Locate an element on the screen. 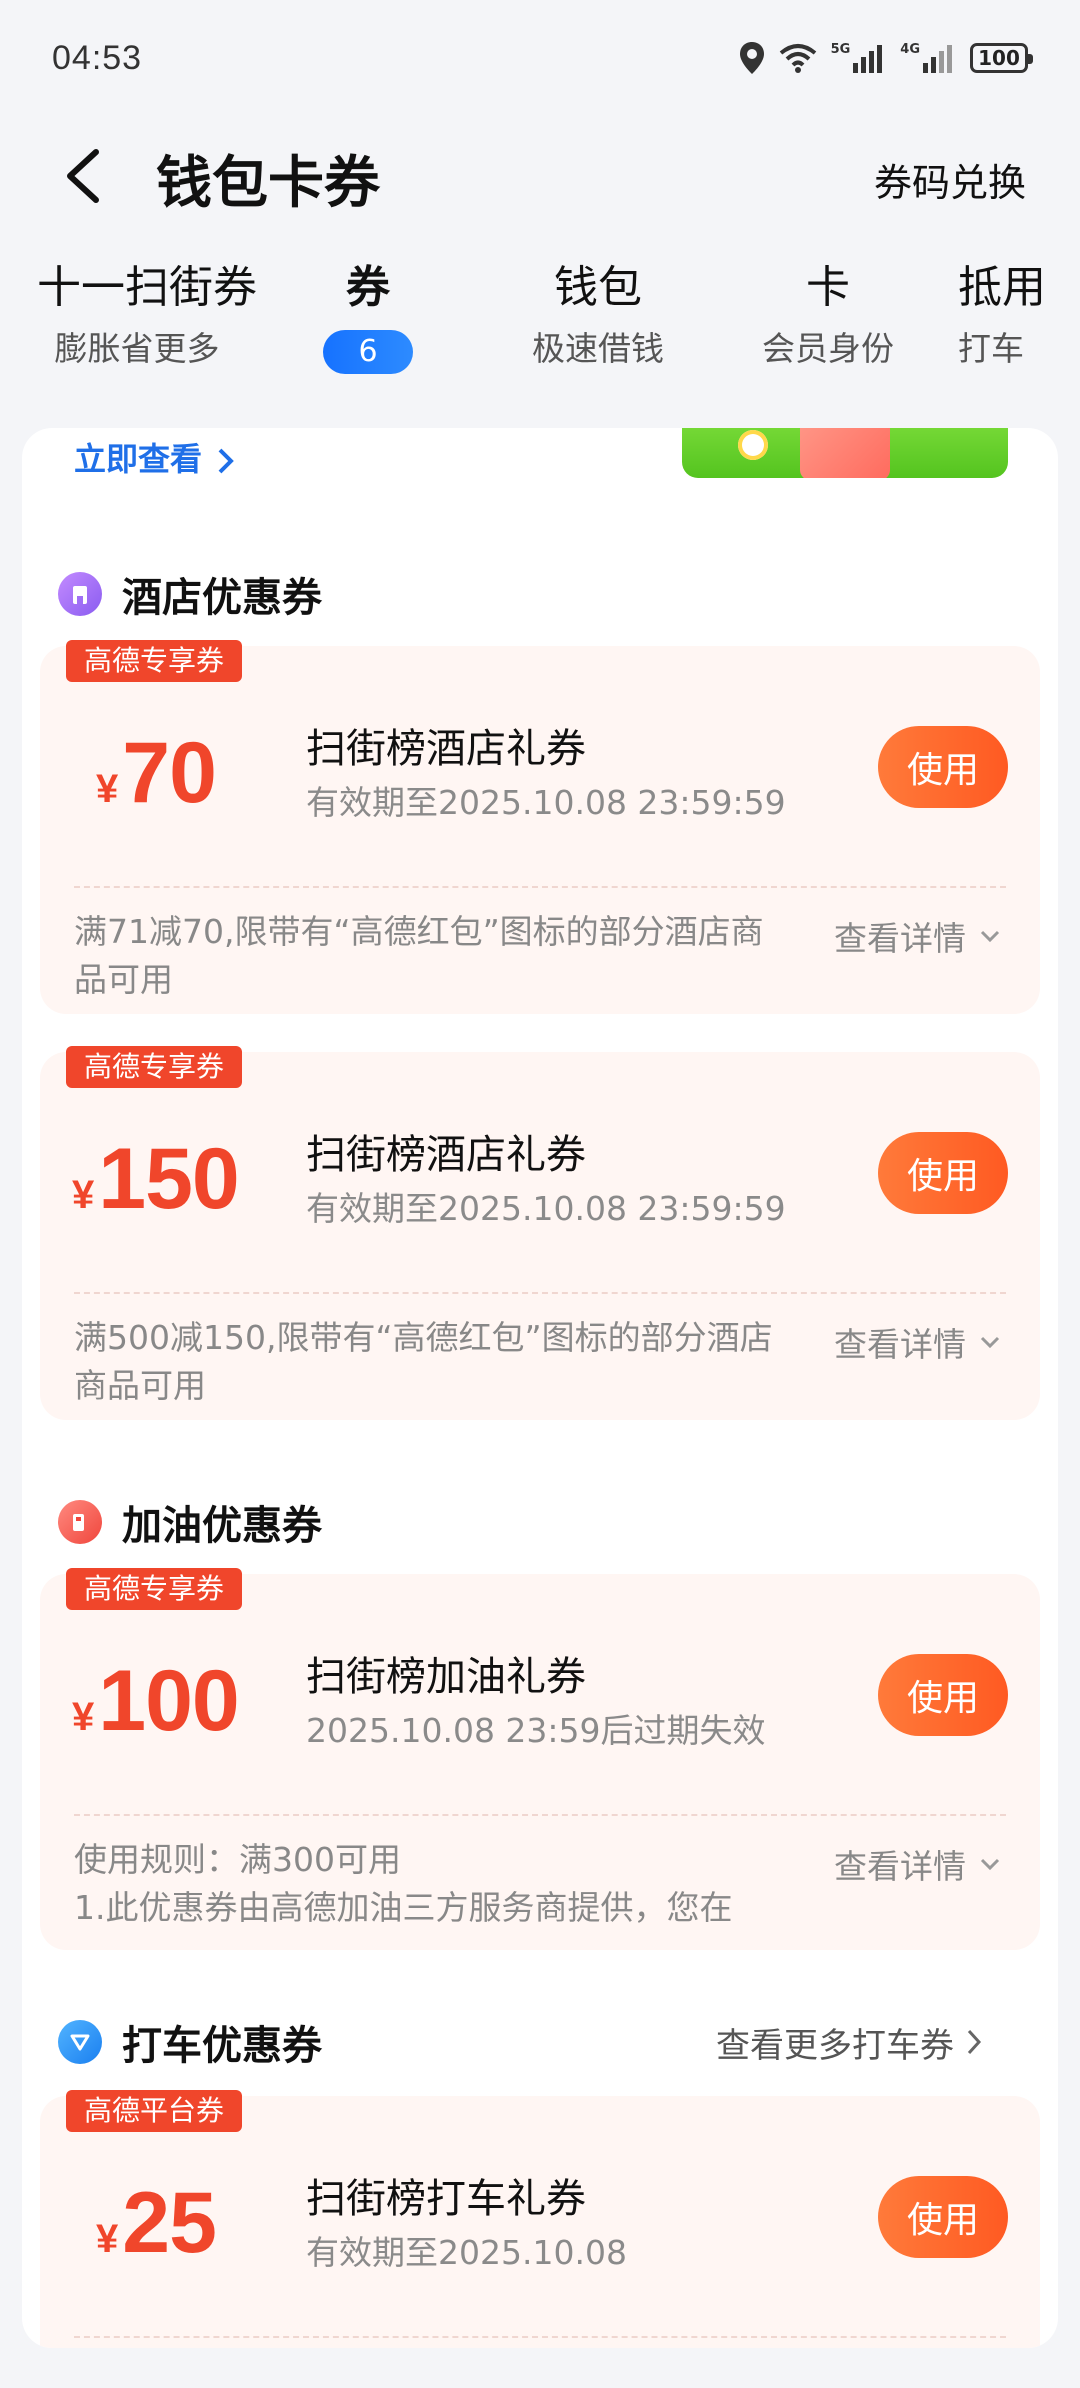  coupon-amount: ¥ 70 is located at coordinates (156, 773).